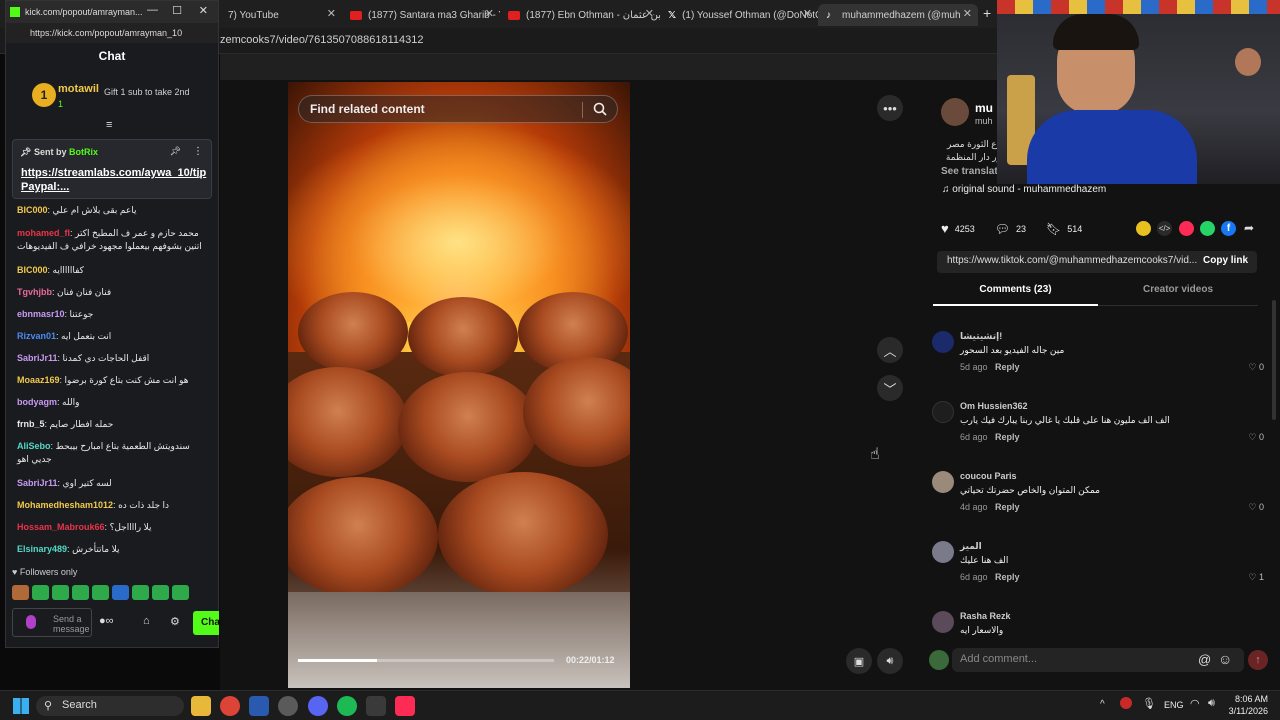 This screenshot has height=720, width=1280. What do you see at coordinates (1225, 659) in the screenshot?
I see `emoji-icon: ☺` at bounding box center [1225, 659].